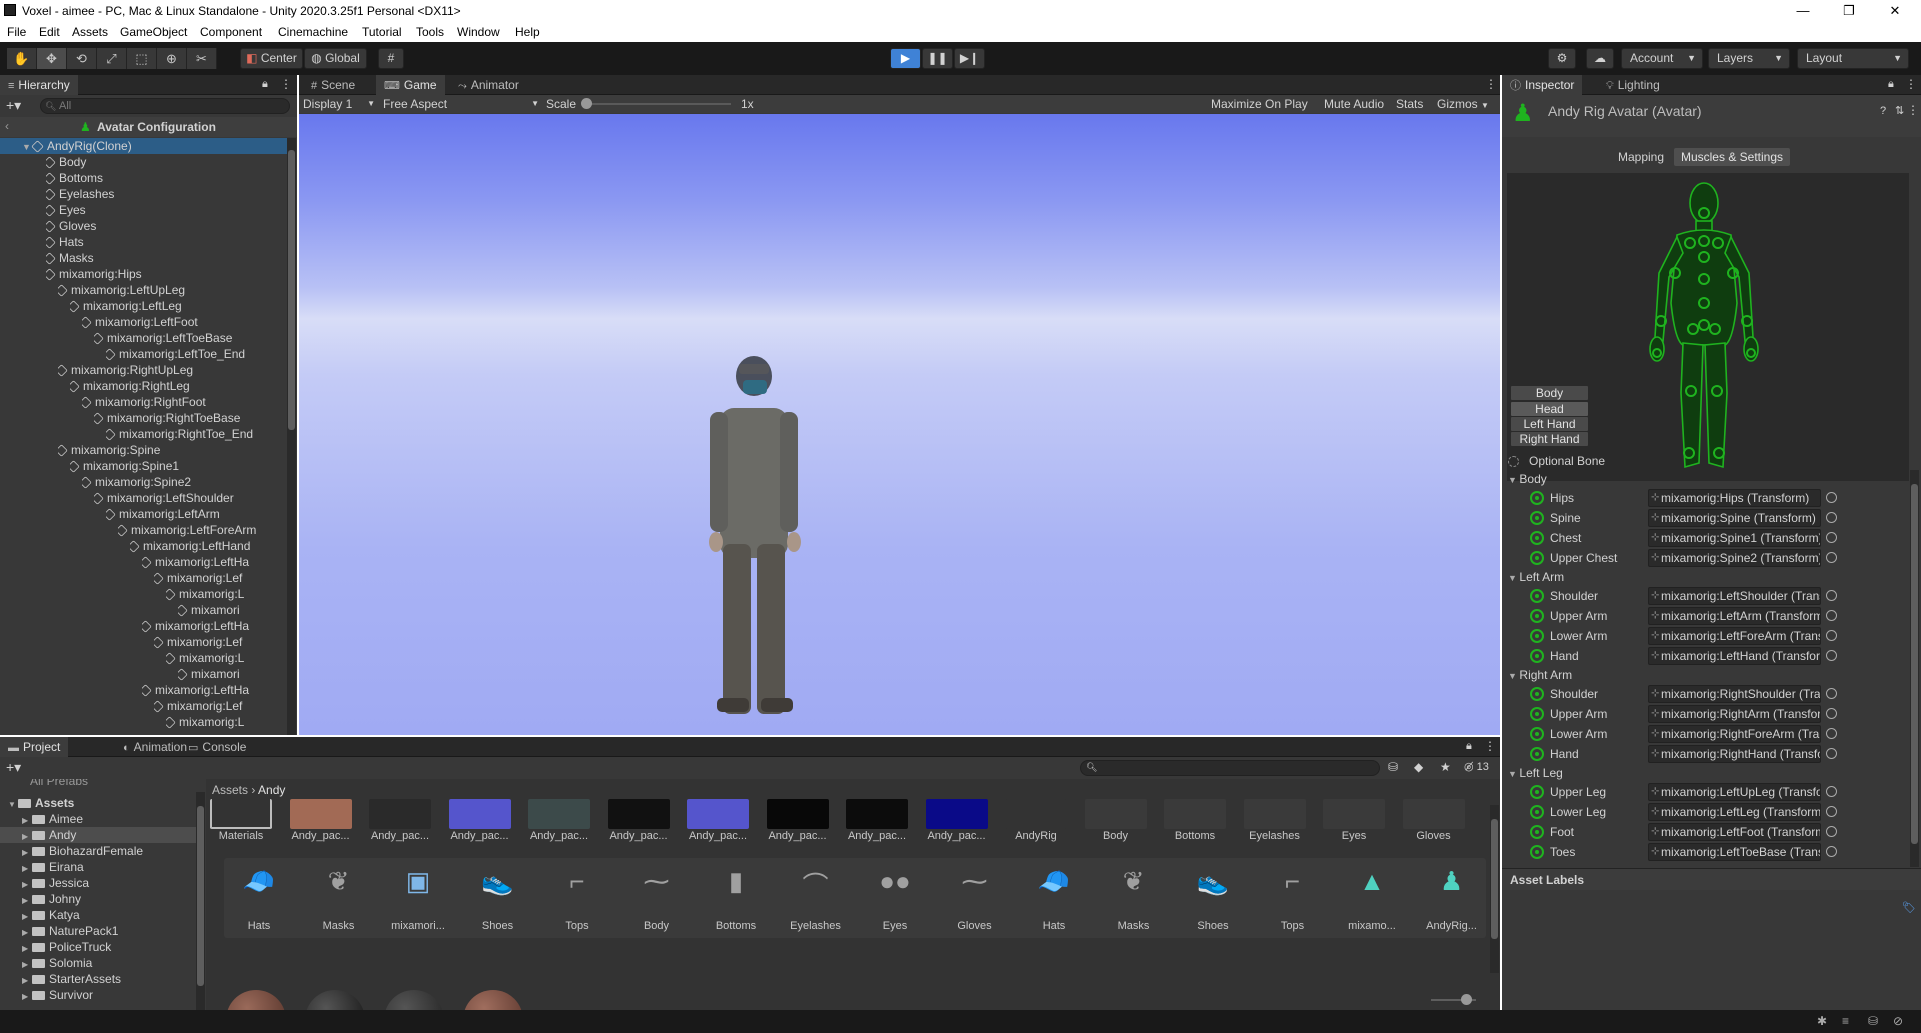 This screenshot has width=1921, height=1033. Describe the element at coordinates (153, 32) in the screenshot. I see `menu-gameobject: GameObject` at that location.